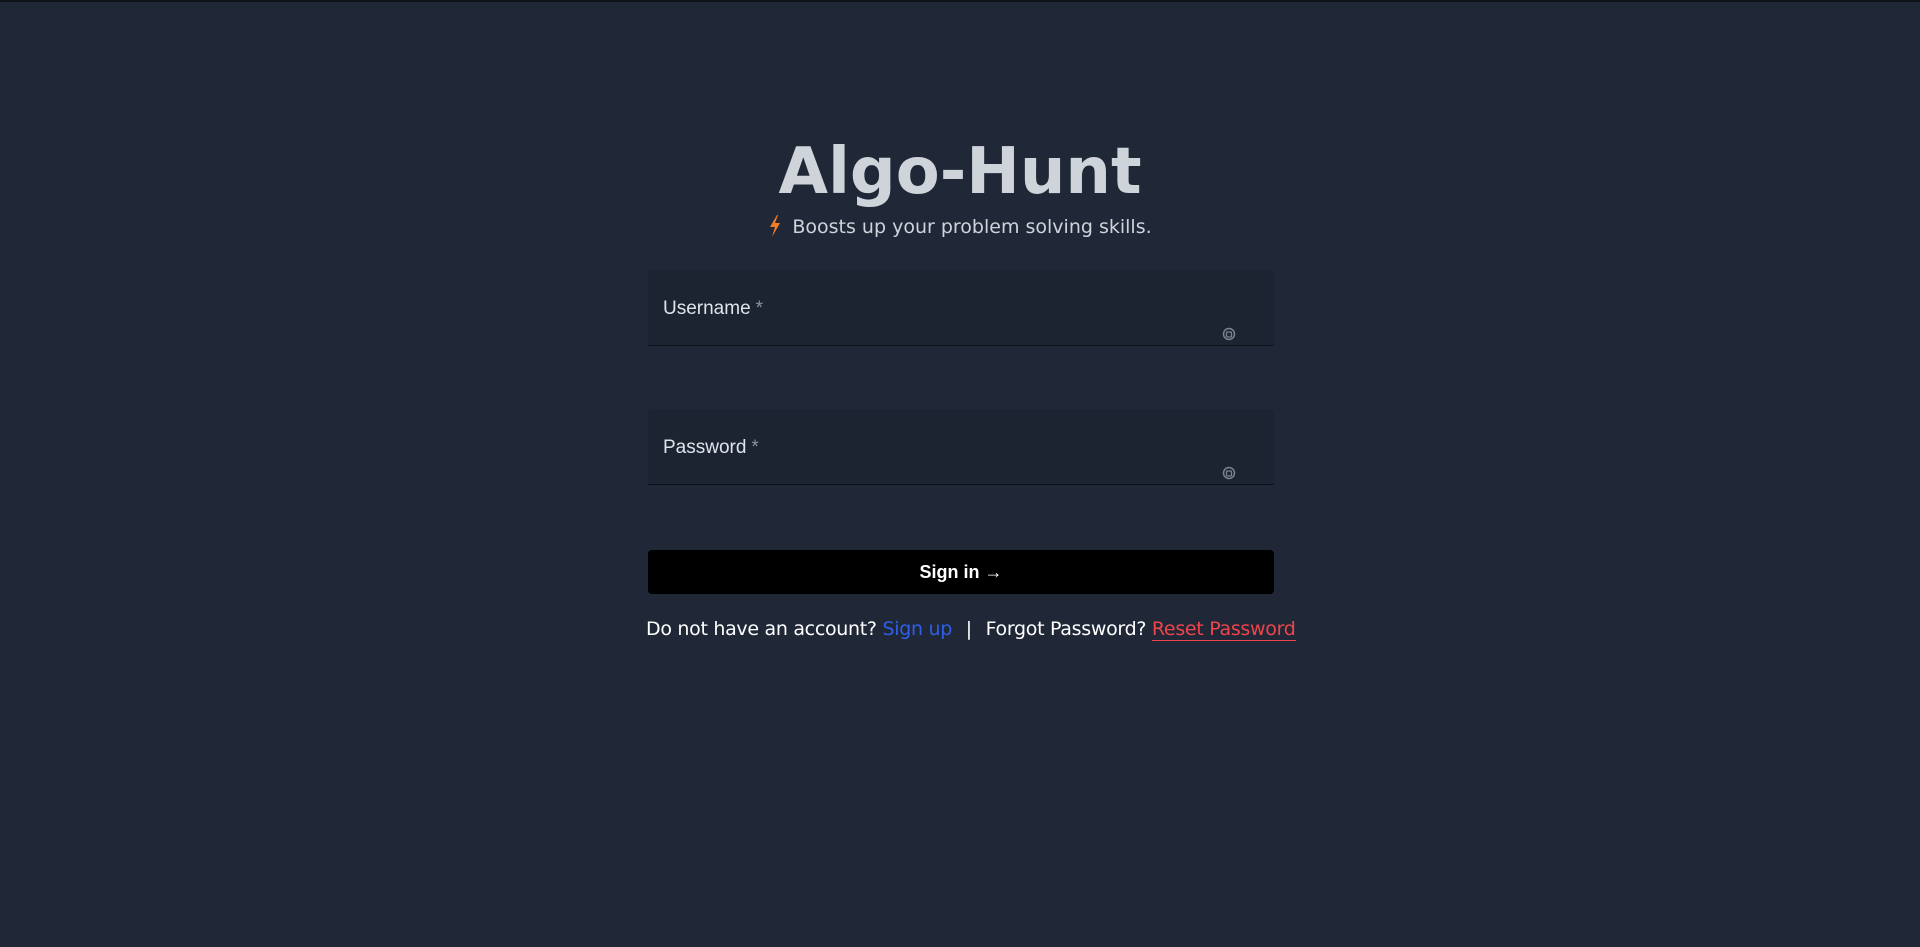 This screenshot has width=1920, height=947. What do you see at coordinates (1223, 629) in the screenshot?
I see `reset-password-link: Reset Password` at bounding box center [1223, 629].